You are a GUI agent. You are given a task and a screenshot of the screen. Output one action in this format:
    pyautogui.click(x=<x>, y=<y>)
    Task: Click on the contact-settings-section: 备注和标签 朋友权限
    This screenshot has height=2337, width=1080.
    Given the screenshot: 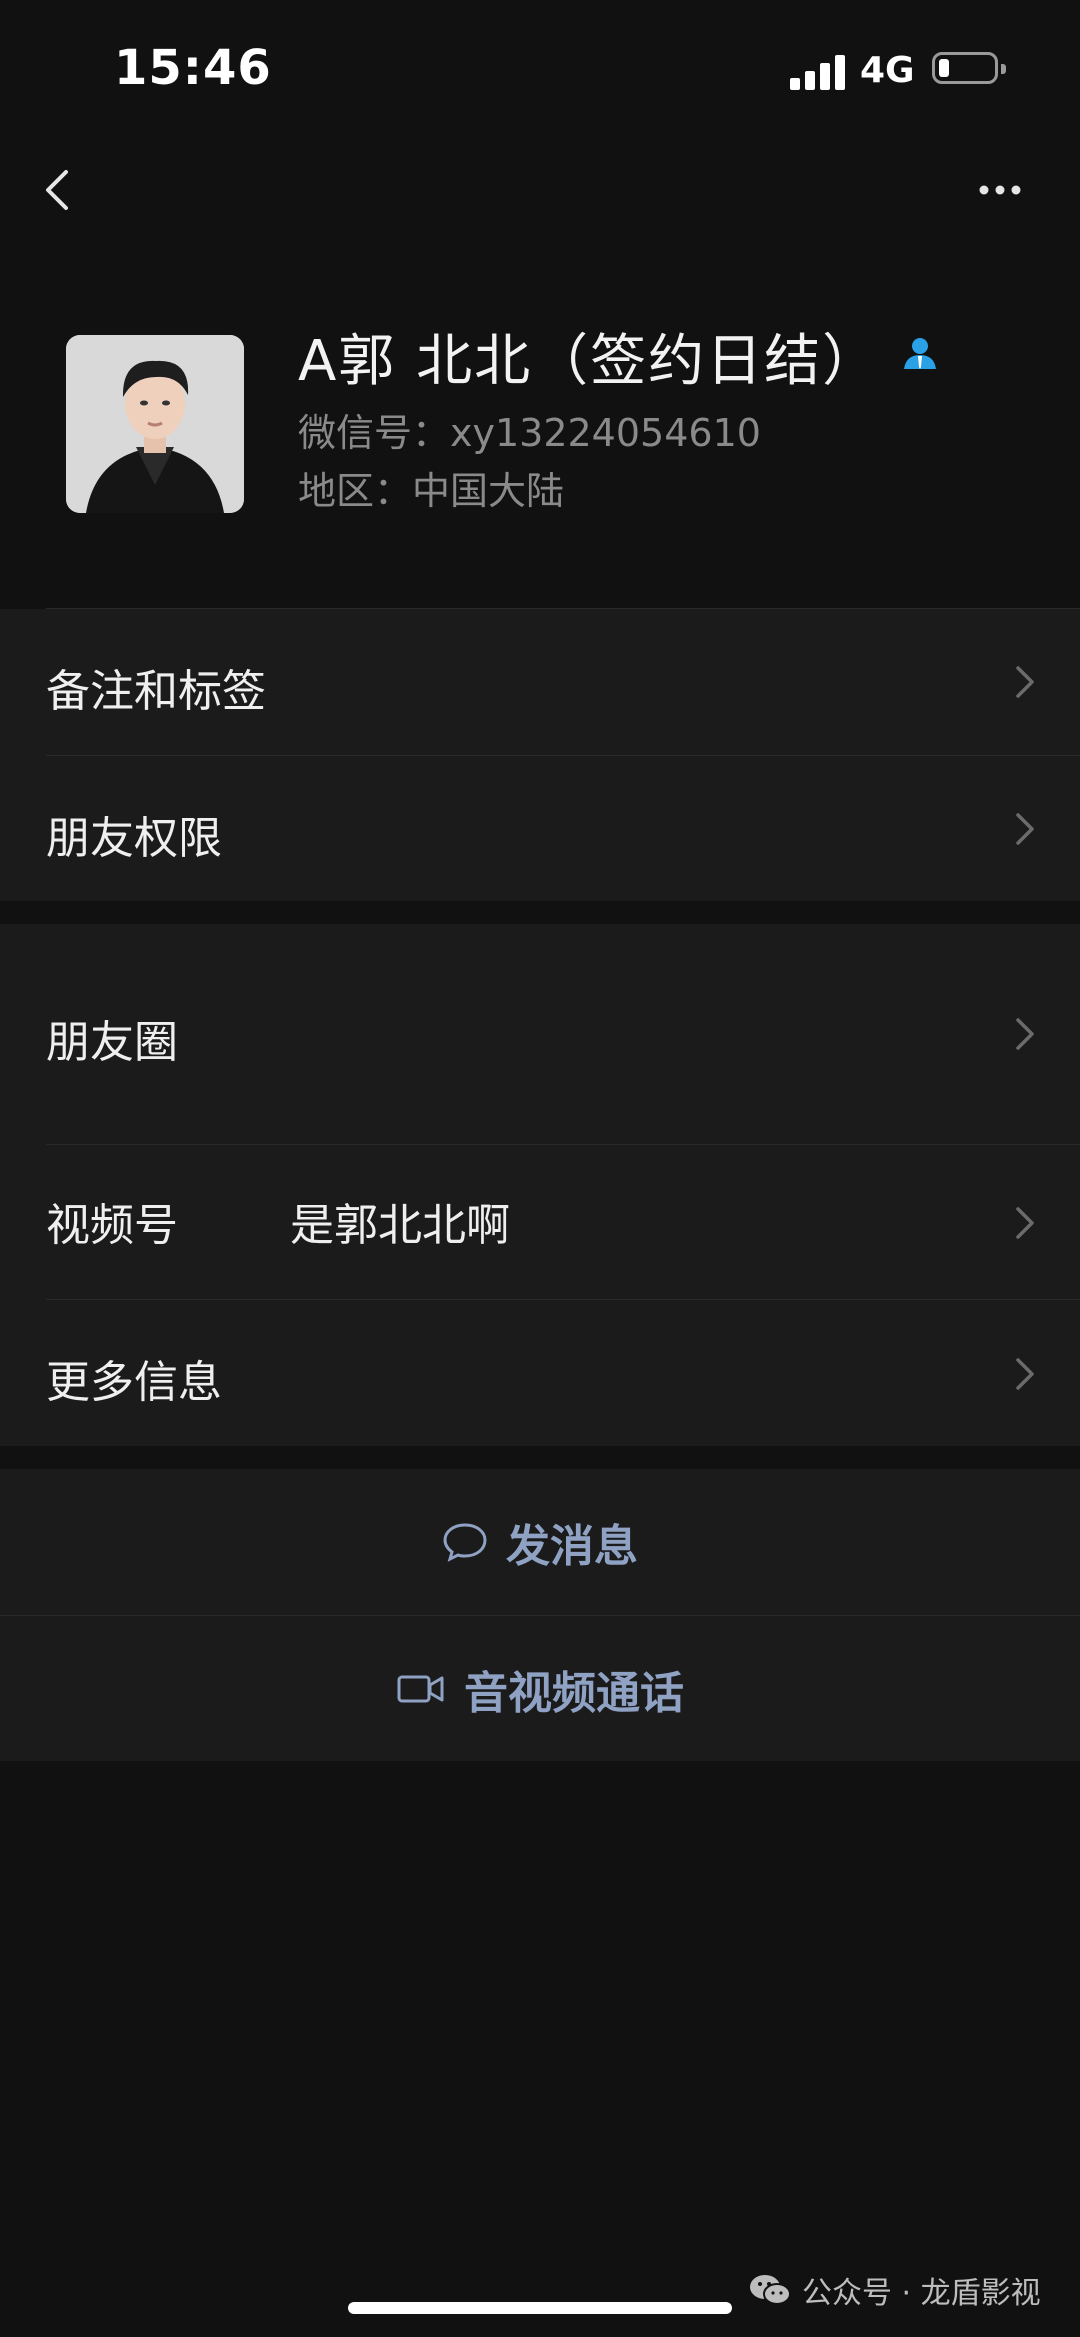 What is the action you would take?
    pyautogui.click(x=540, y=755)
    